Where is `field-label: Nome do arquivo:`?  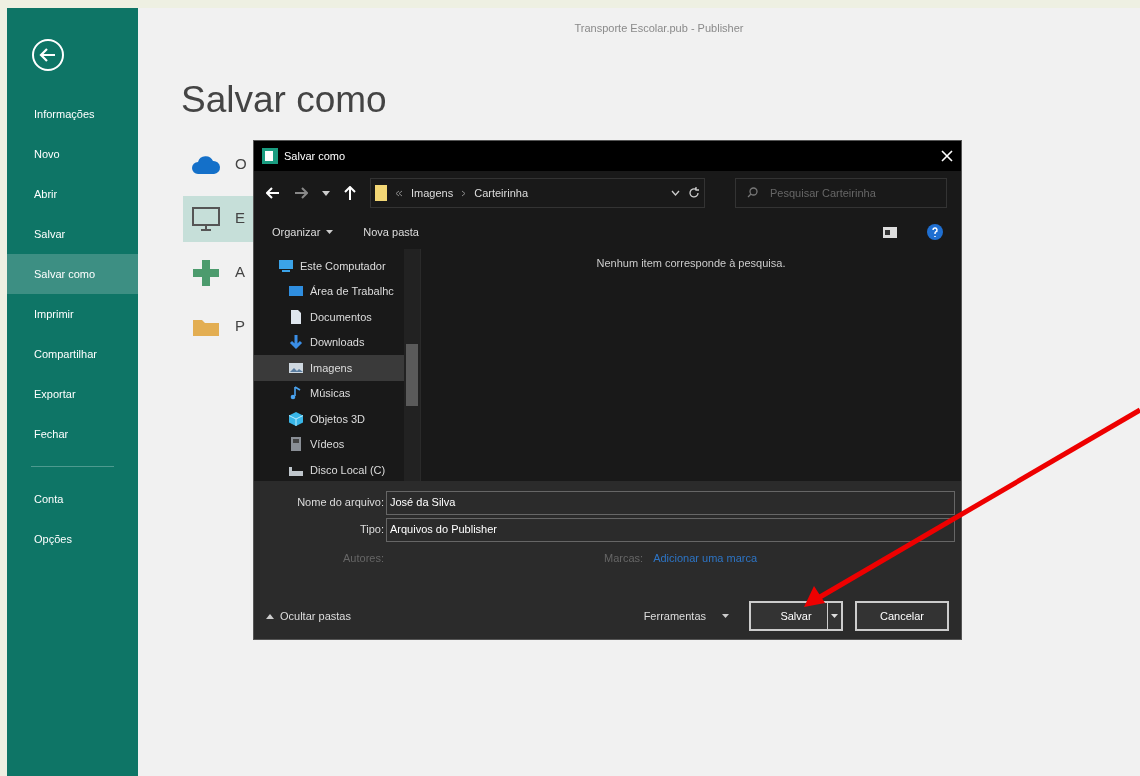 field-label: Nome do arquivo: is located at coordinates (340, 503).